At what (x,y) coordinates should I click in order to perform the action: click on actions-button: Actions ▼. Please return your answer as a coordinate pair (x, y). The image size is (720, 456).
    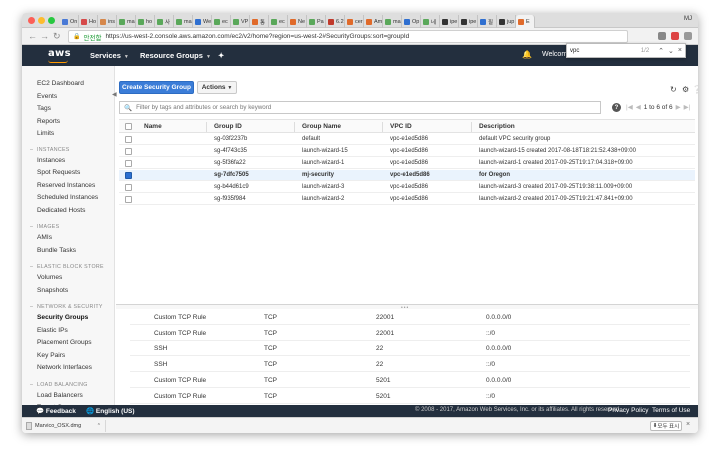
    Looking at the image, I should click on (217, 87).